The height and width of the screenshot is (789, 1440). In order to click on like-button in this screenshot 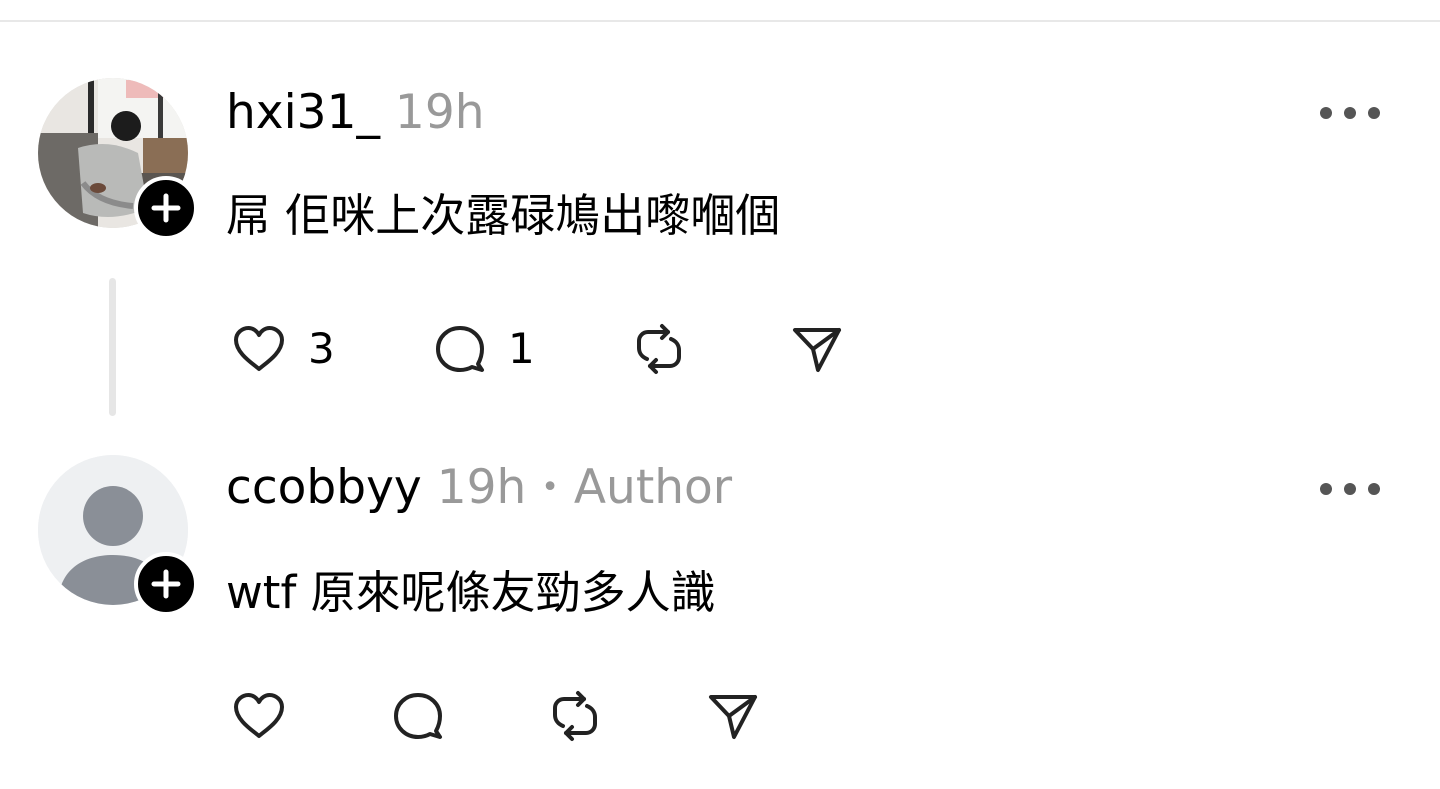, I will do `click(259, 716)`.